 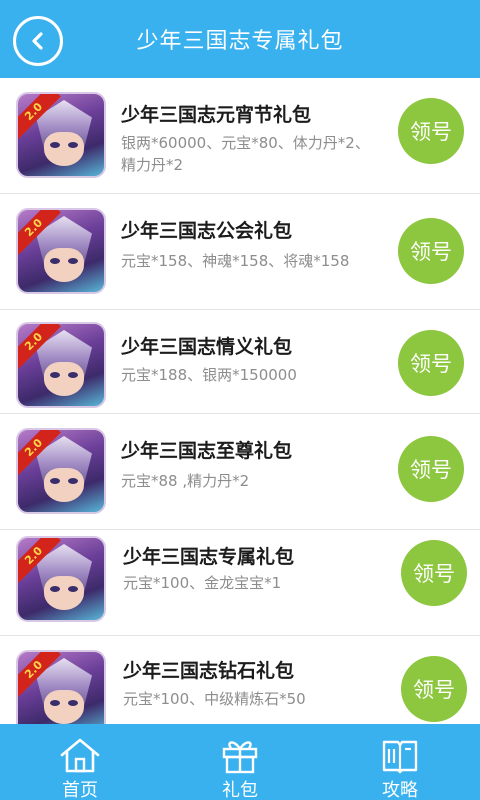 What do you see at coordinates (207, 347) in the screenshot?
I see `gift-name: 少年三国志情义礼包` at bounding box center [207, 347].